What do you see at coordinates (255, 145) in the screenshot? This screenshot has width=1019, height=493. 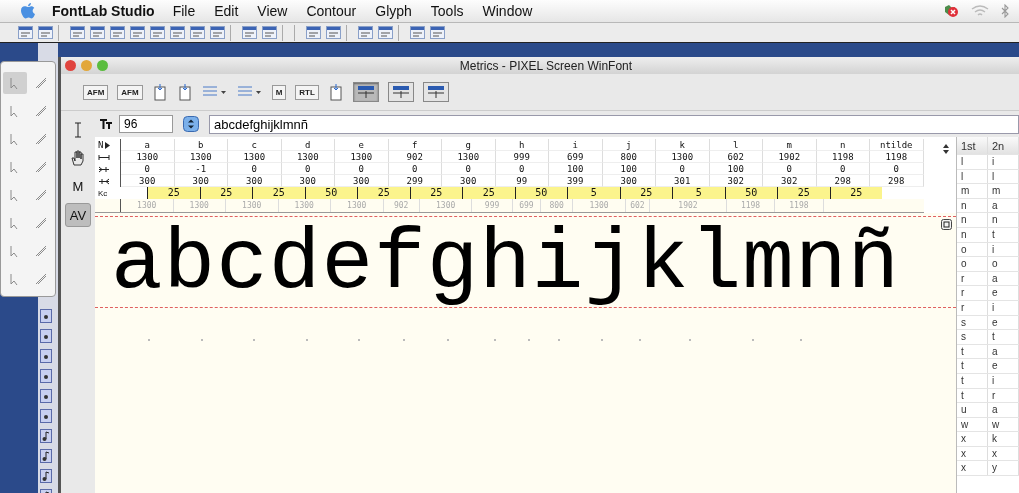 I see `glyph-name-cell: c` at bounding box center [255, 145].